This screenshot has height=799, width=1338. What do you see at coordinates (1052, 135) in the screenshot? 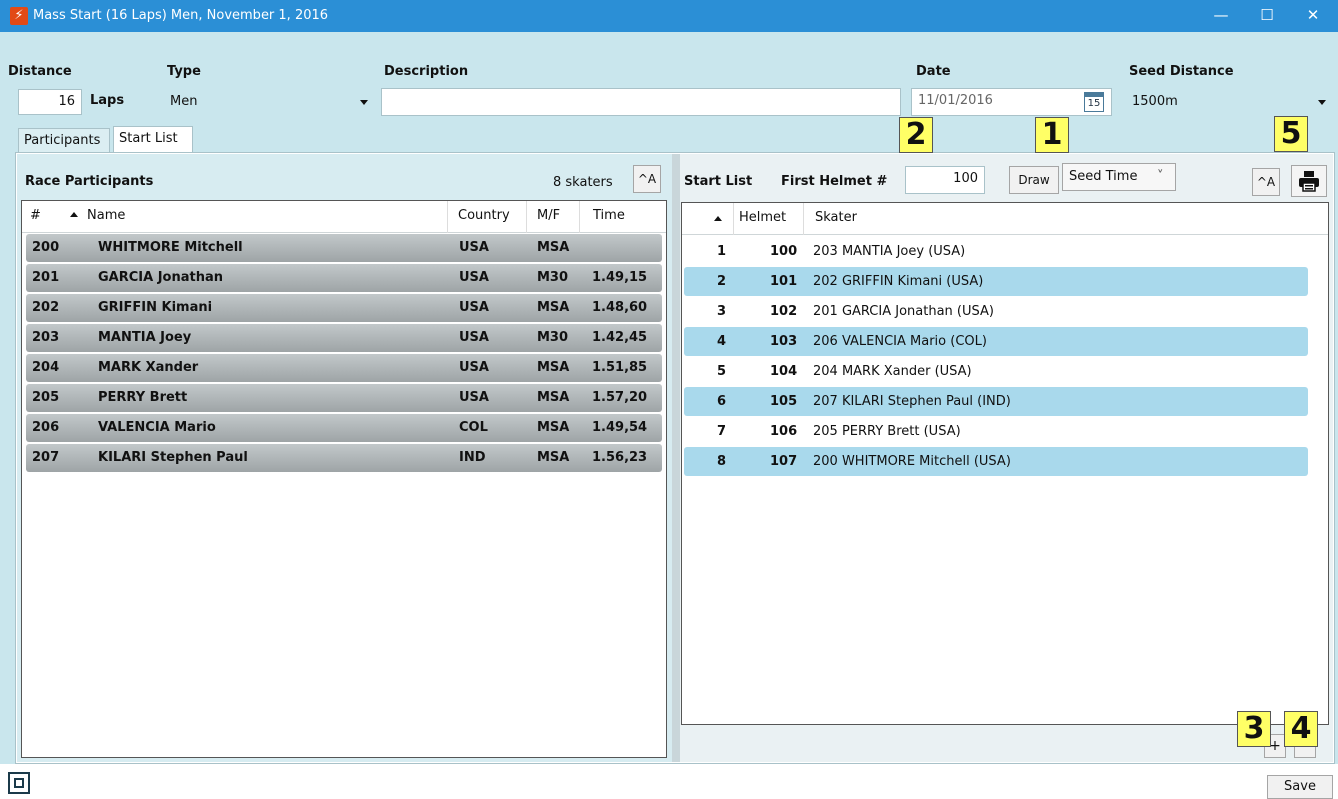
I see `callout-badge: 1` at bounding box center [1052, 135].